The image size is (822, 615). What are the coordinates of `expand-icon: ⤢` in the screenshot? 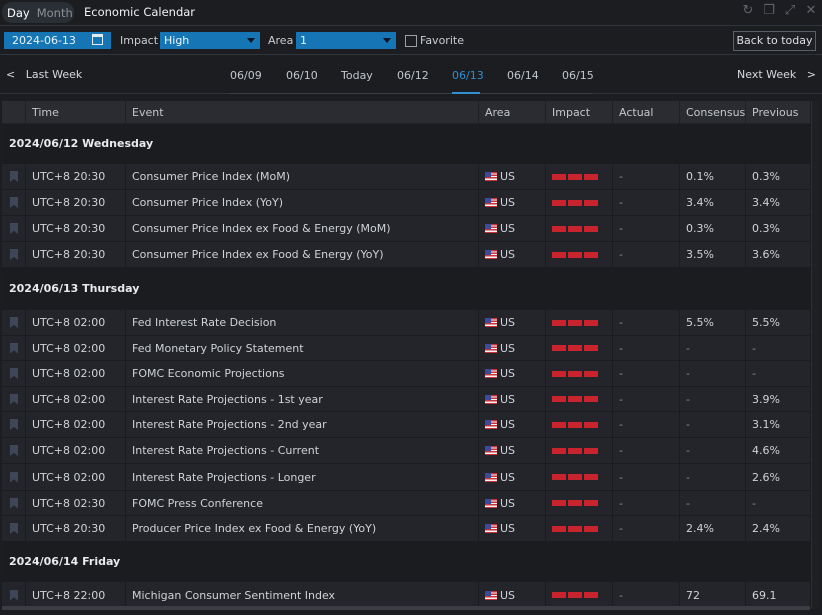 It's located at (790, 11).